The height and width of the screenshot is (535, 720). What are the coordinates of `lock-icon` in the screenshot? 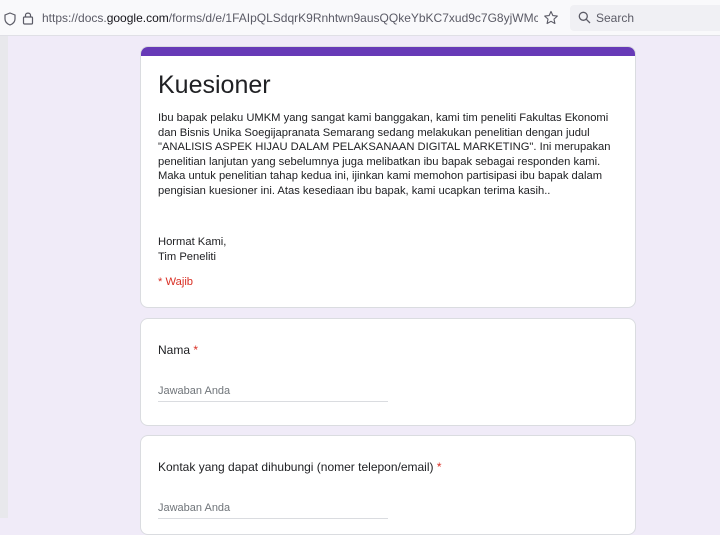 It's located at (28, 18).